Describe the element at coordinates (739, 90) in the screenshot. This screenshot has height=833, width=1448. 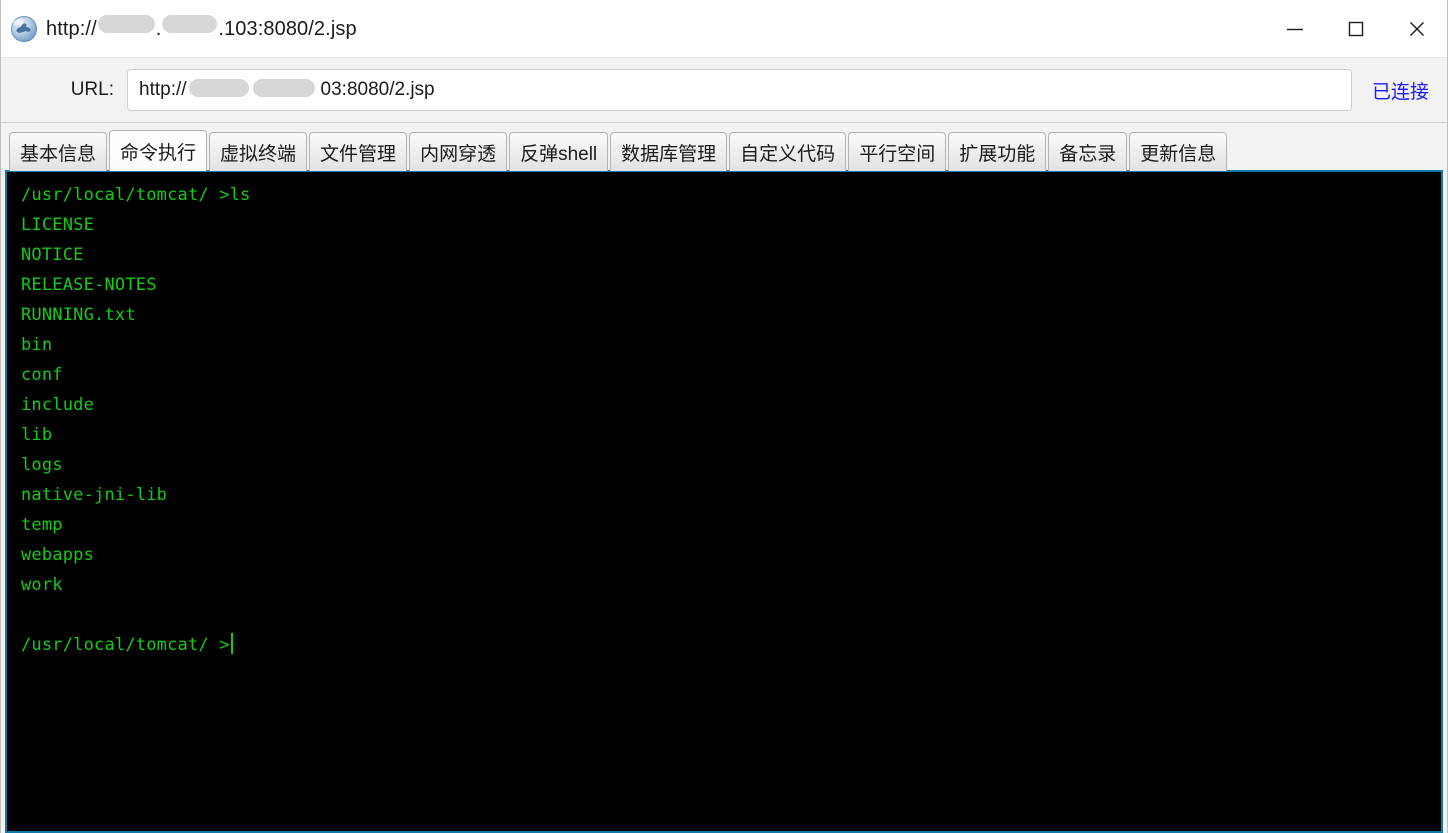
I see `url-input: http:// 03:8080/2.jsp` at that location.